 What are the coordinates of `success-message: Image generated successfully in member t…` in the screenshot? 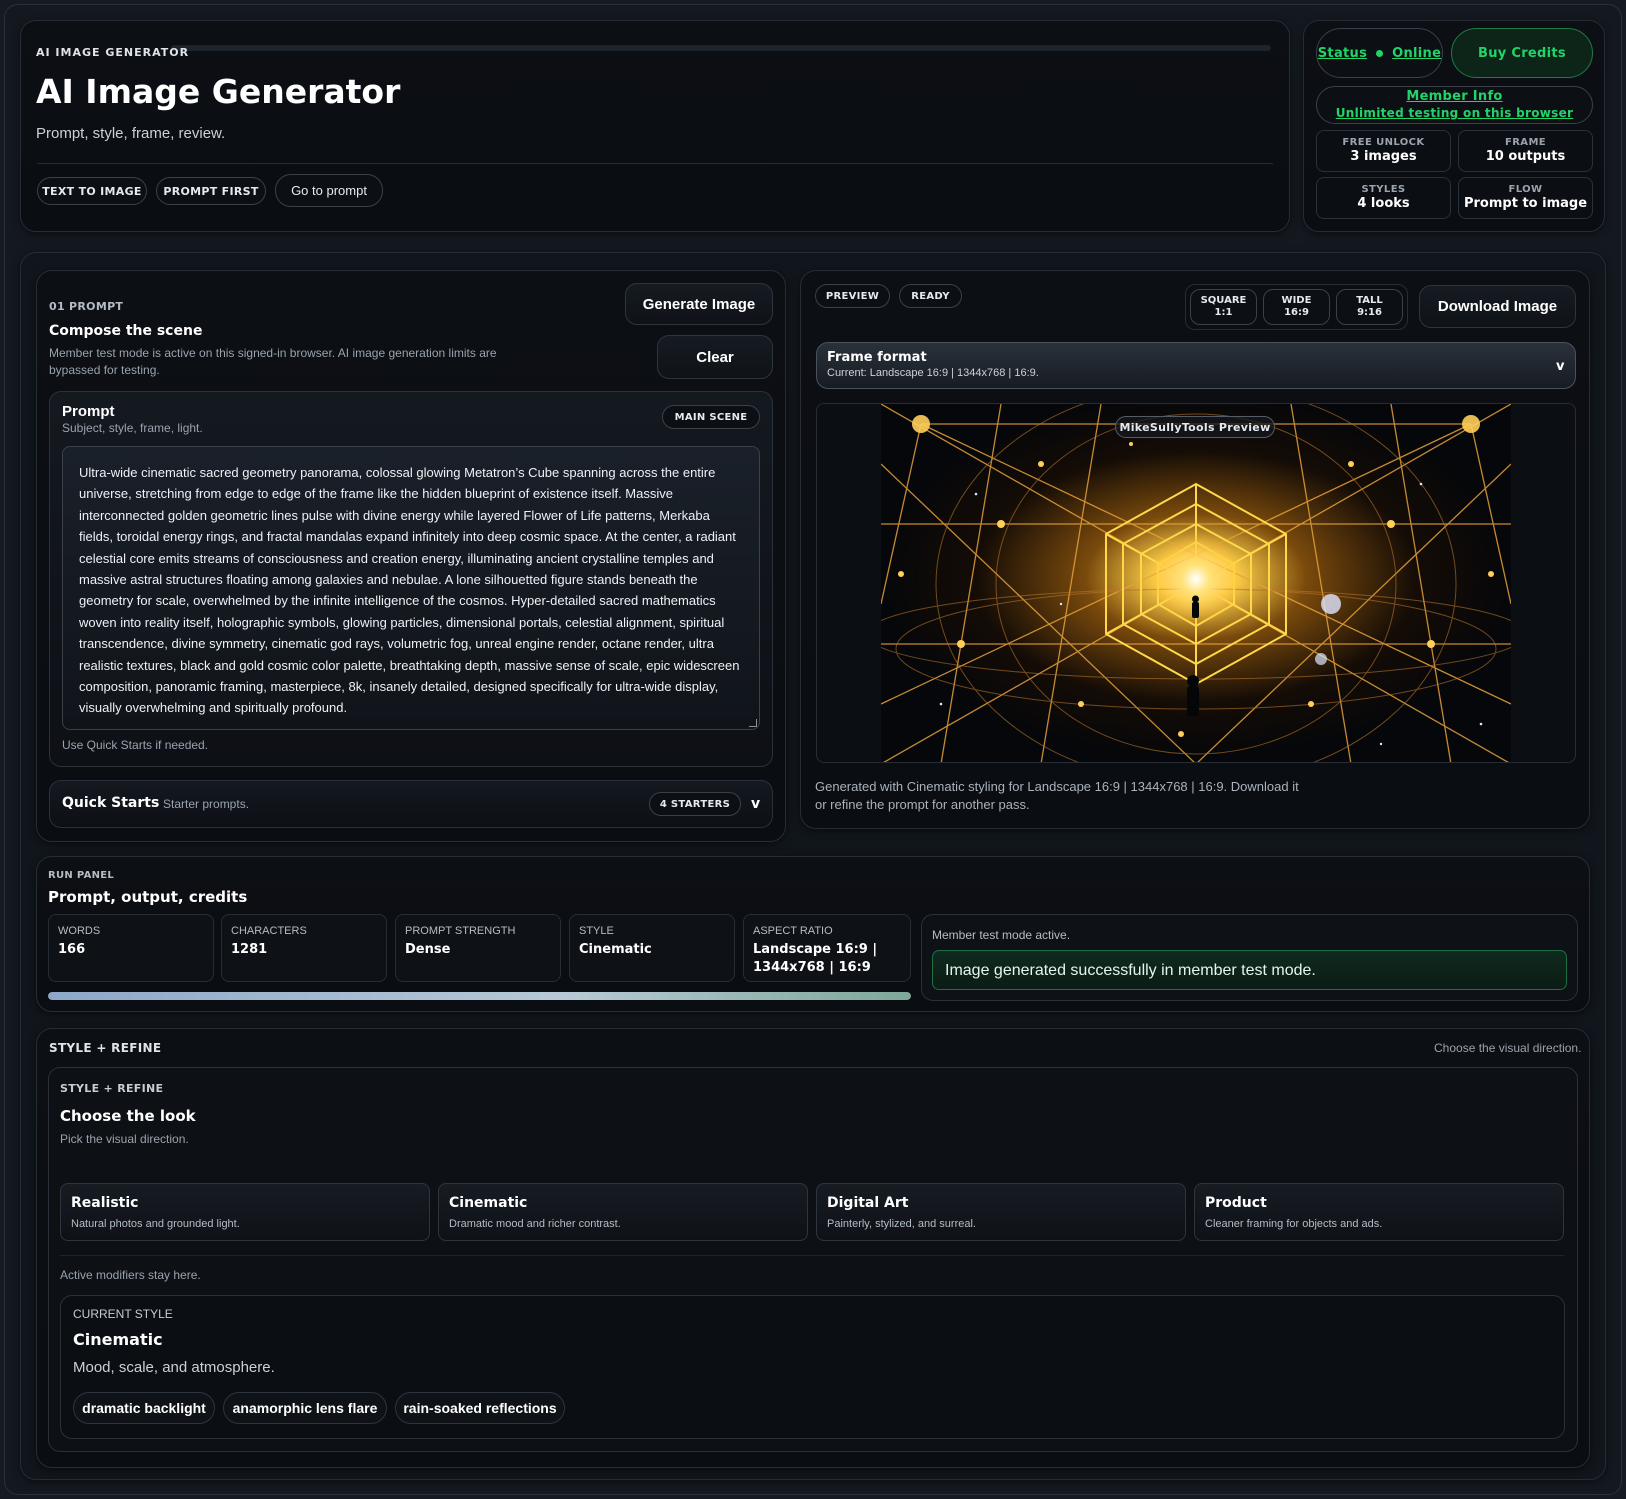 It's located at (1249, 970).